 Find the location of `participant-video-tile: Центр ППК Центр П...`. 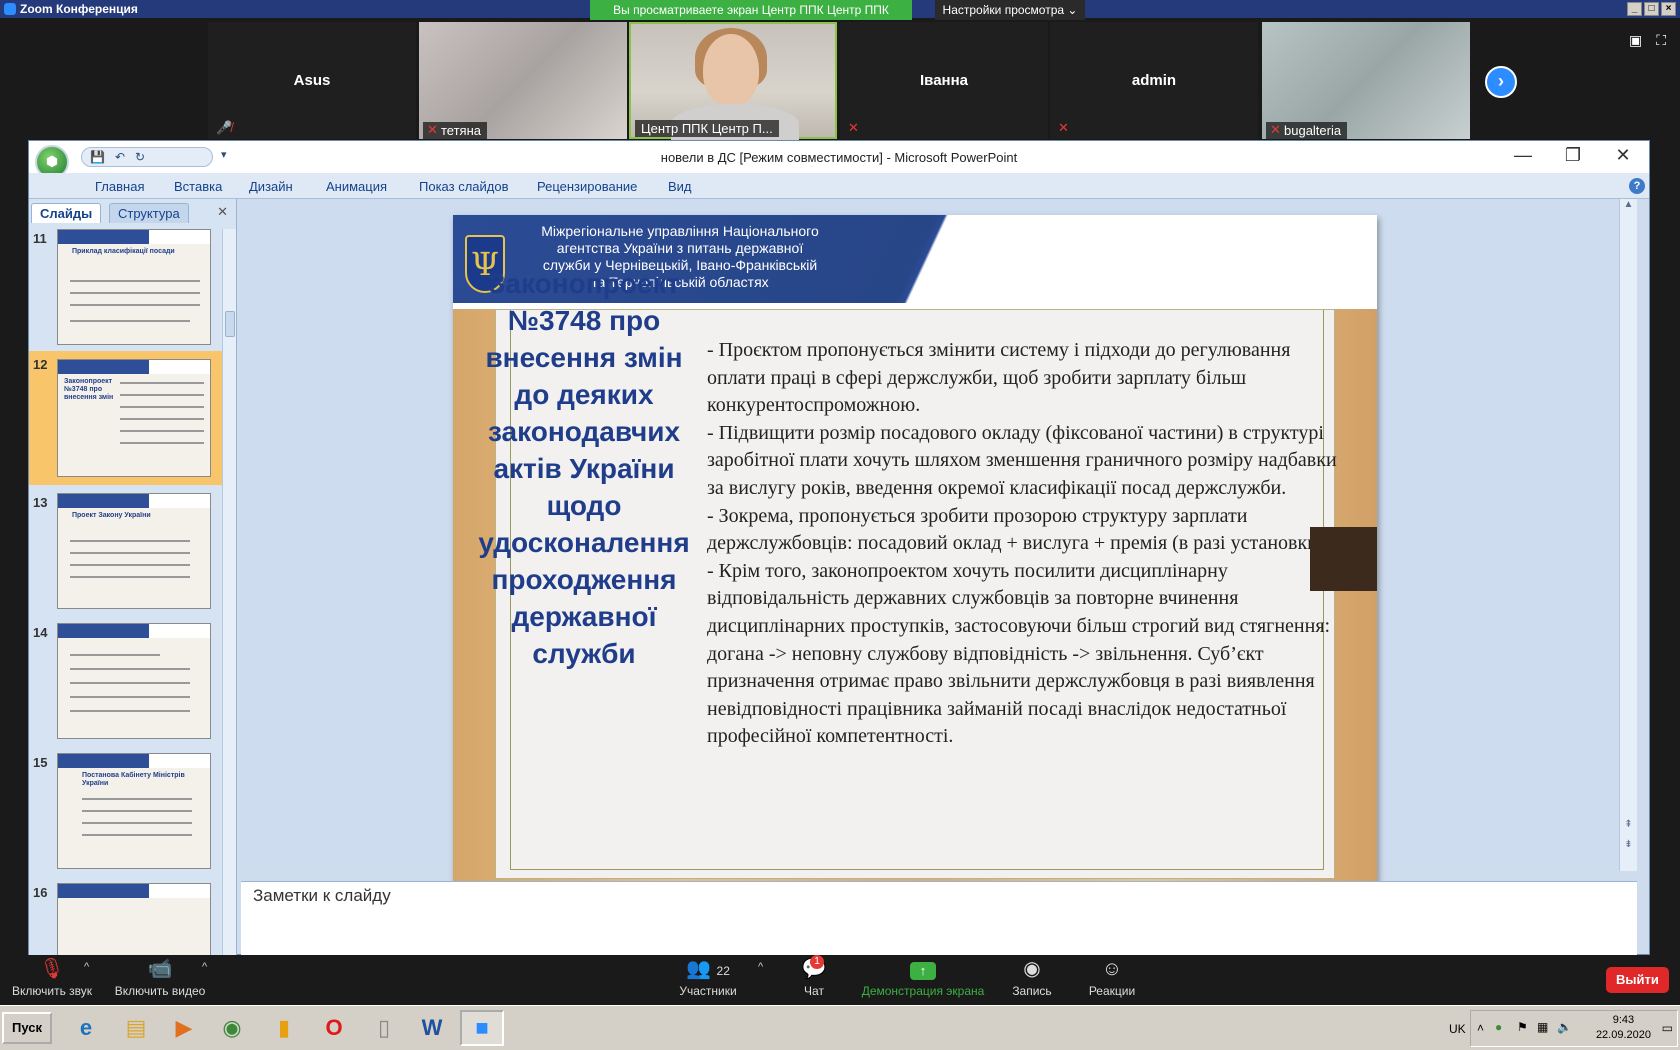

participant-video-tile: Центр ППК Центр П... is located at coordinates (733, 83).